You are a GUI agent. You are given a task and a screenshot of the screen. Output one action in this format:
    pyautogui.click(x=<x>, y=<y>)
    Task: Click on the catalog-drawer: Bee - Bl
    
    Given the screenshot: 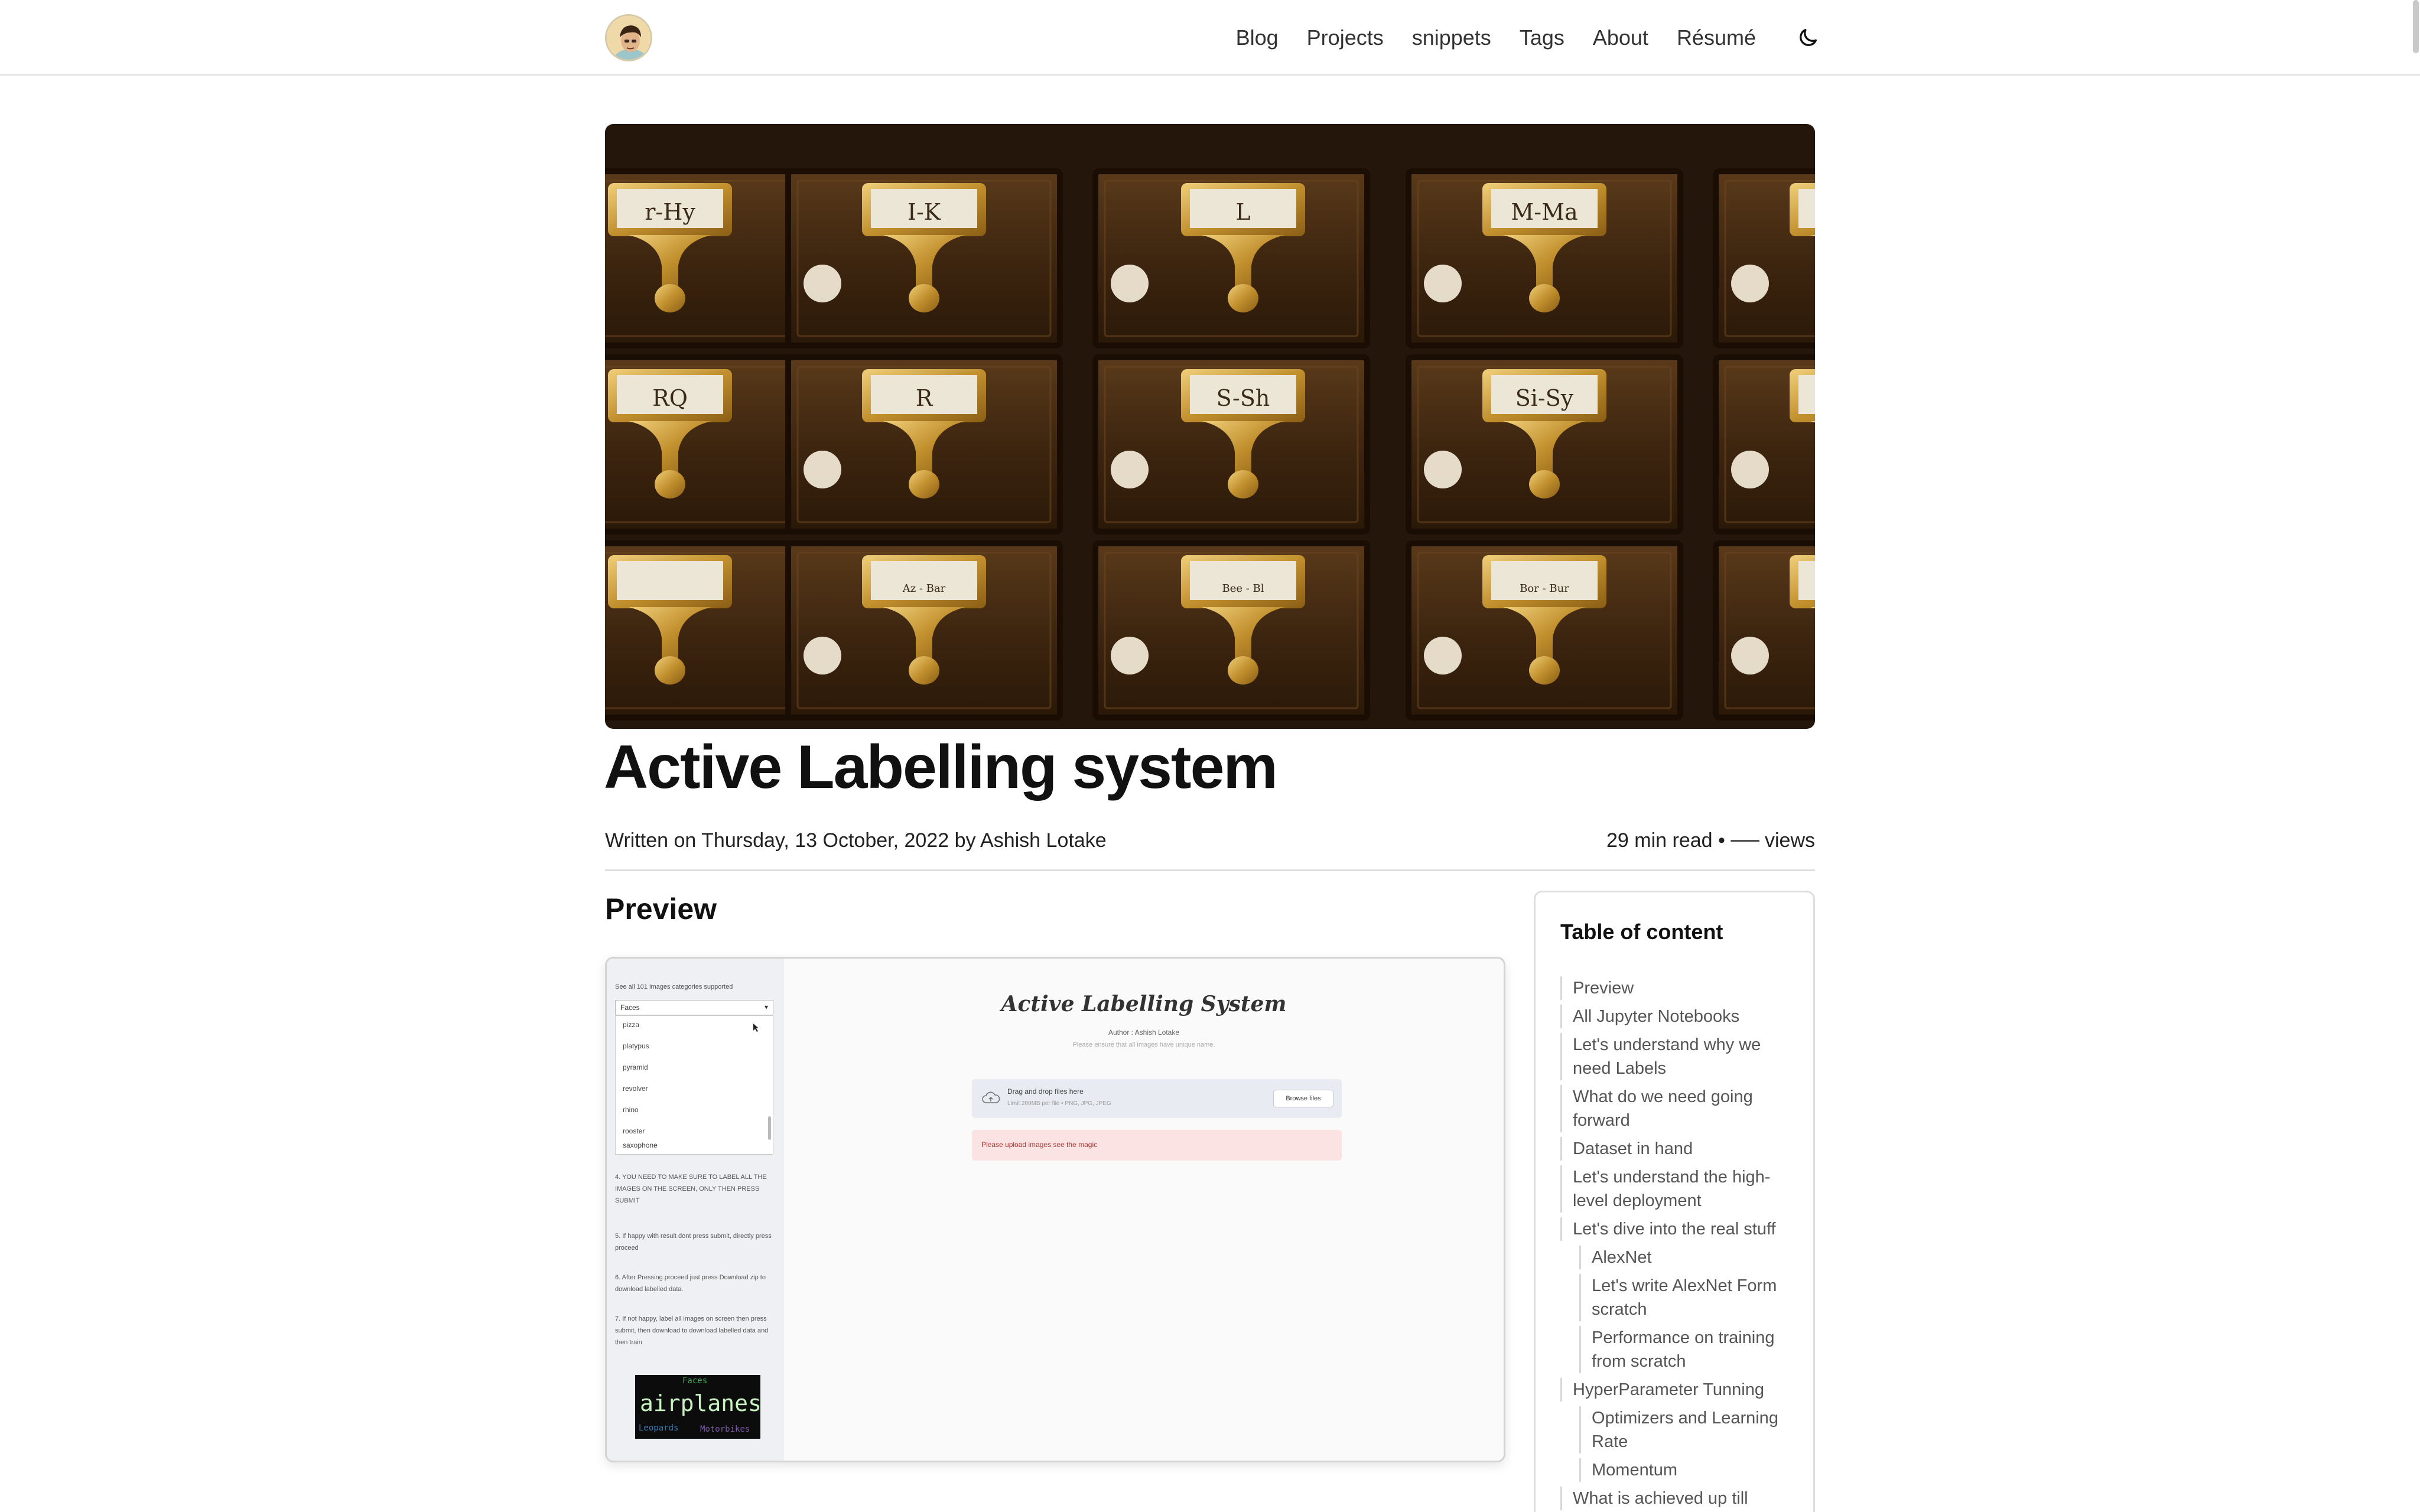 What is the action you would take?
    pyautogui.click(x=1231, y=630)
    